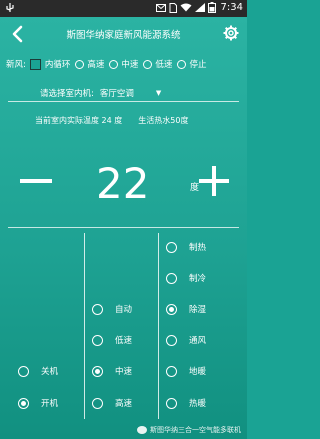 Image resolution: width=320 pixels, height=439 pixels. Describe the element at coordinates (198, 404) in the screenshot. I see `mode-option-label: 热暖` at that location.